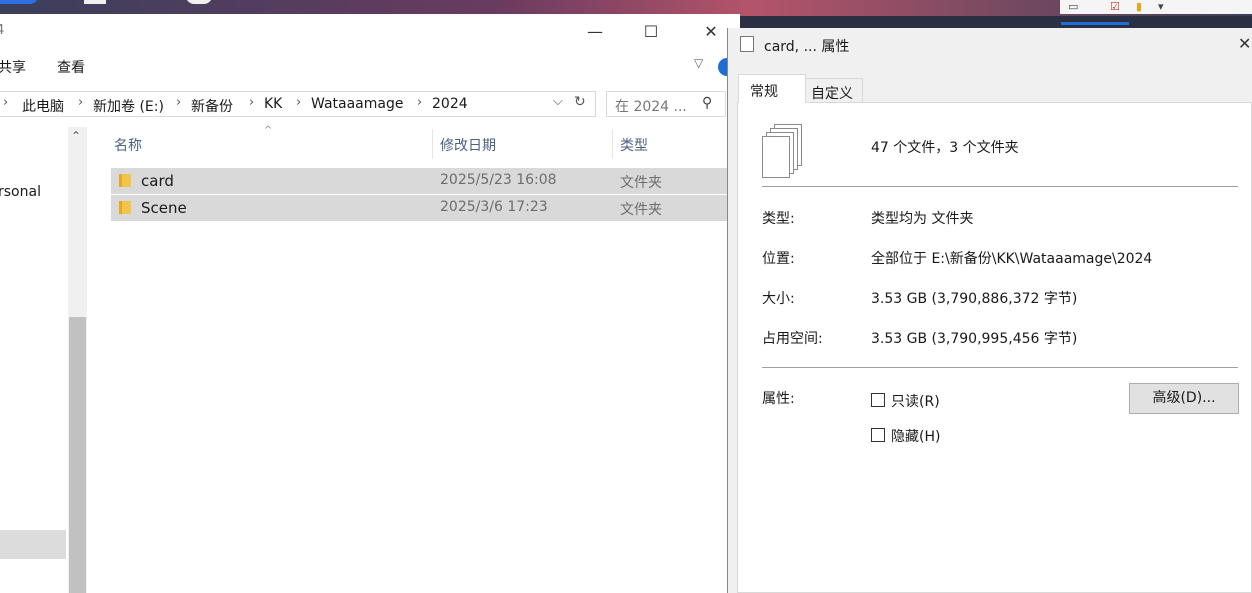 The image size is (1252, 593). What do you see at coordinates (76, 136) in the screenshot?
I see `chevron-up-icon: ⌃` at bounding box center [76, 136].